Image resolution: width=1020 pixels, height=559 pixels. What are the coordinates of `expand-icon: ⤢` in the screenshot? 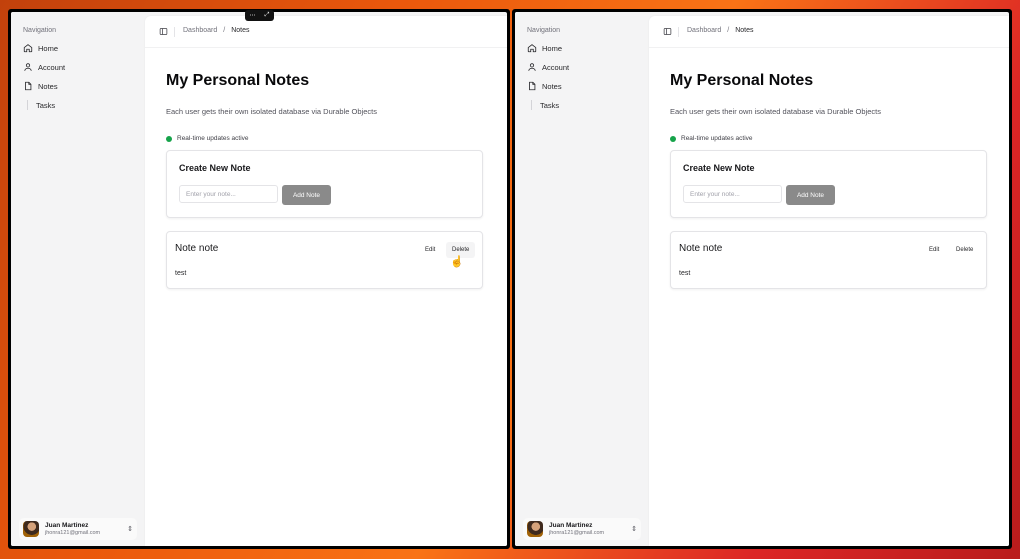 It's located at (267, 15).